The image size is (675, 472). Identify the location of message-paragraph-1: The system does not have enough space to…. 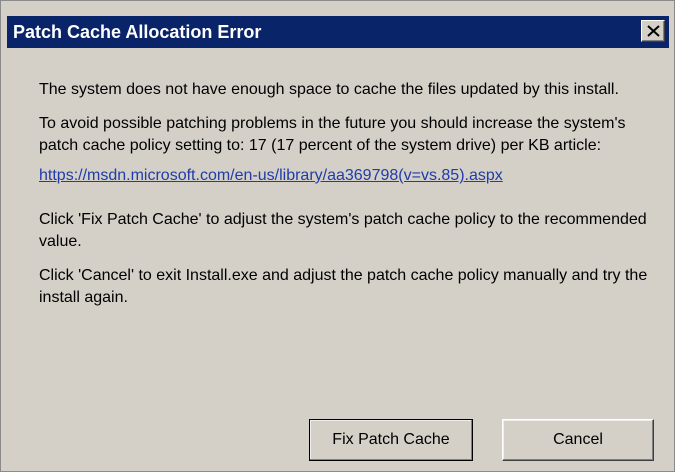
(329, 89).